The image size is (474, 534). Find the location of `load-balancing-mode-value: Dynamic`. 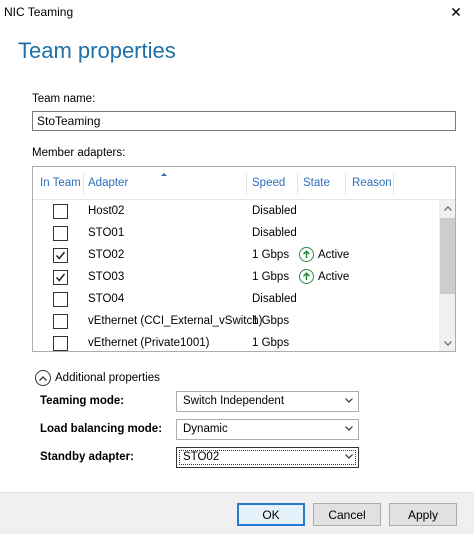

load-balancing-mode-value: Dynamic is located at coordinates (205, 429).